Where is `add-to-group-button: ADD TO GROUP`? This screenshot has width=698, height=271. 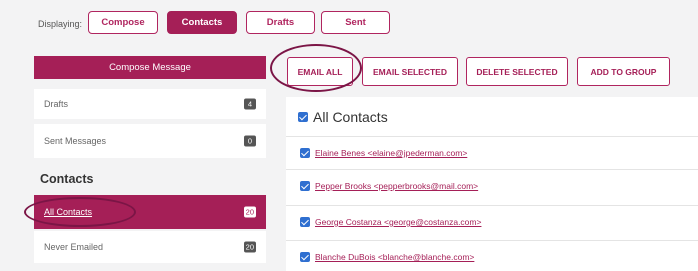
add-to-group-button: ADD TO GROUP is located at coordinates (623, 71).